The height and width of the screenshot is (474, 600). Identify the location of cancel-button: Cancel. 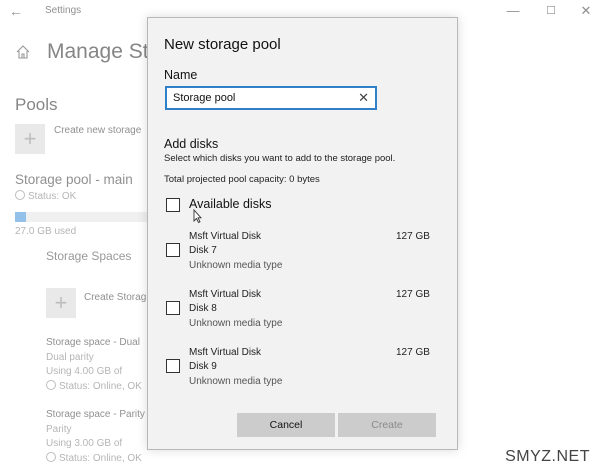
(286, 425).